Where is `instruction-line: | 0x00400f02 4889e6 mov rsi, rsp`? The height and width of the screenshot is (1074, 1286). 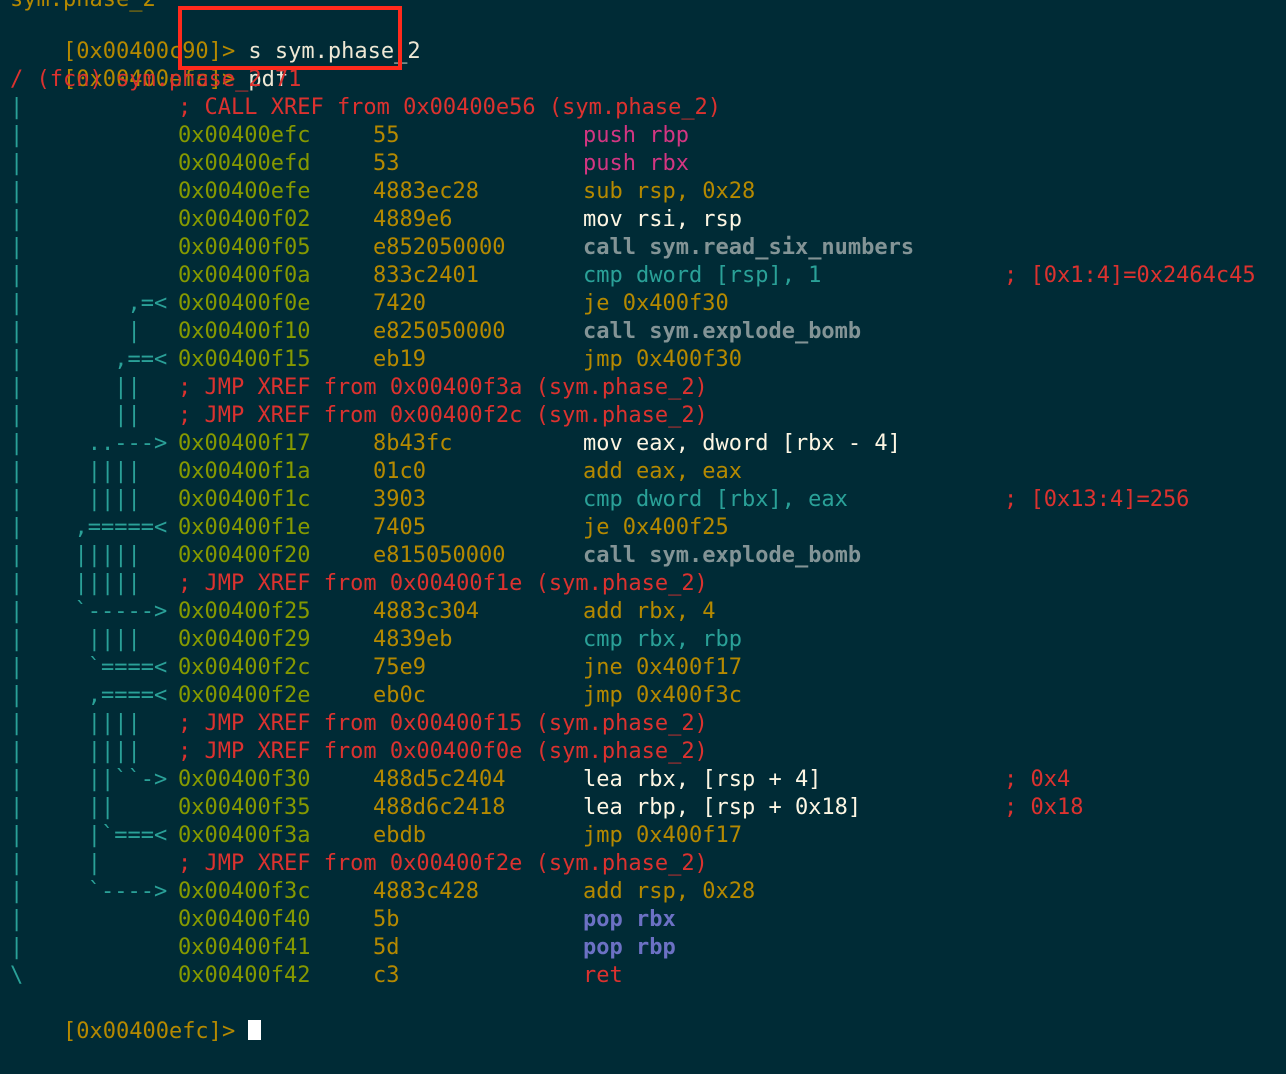 instruction-line: | 0x00400f02 4889e6 mov rsi, rsp is located at coordinates (376, 220).